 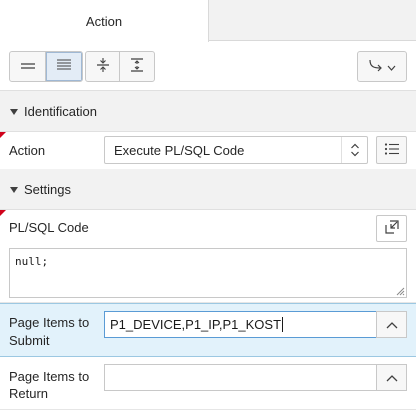 What do you see at coordinates (29, 340) in the screenshot?
I see `items-submit-label-line2: Submit` at bounding box center [29, 340].